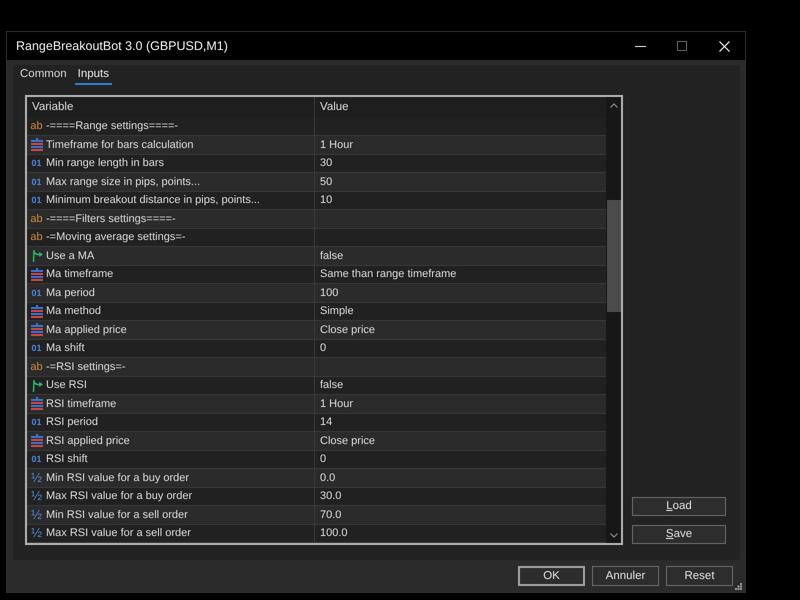  I want to click on window-title: RangeBreakoutBot 3.0 (GBPUSD,M1), so click(122, 46).